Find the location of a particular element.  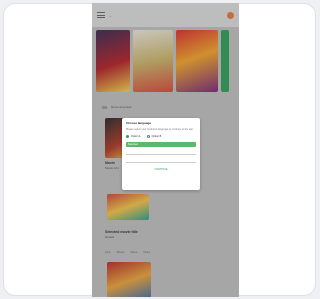

option-a-label: Option A is located at coordinates (136, 137).